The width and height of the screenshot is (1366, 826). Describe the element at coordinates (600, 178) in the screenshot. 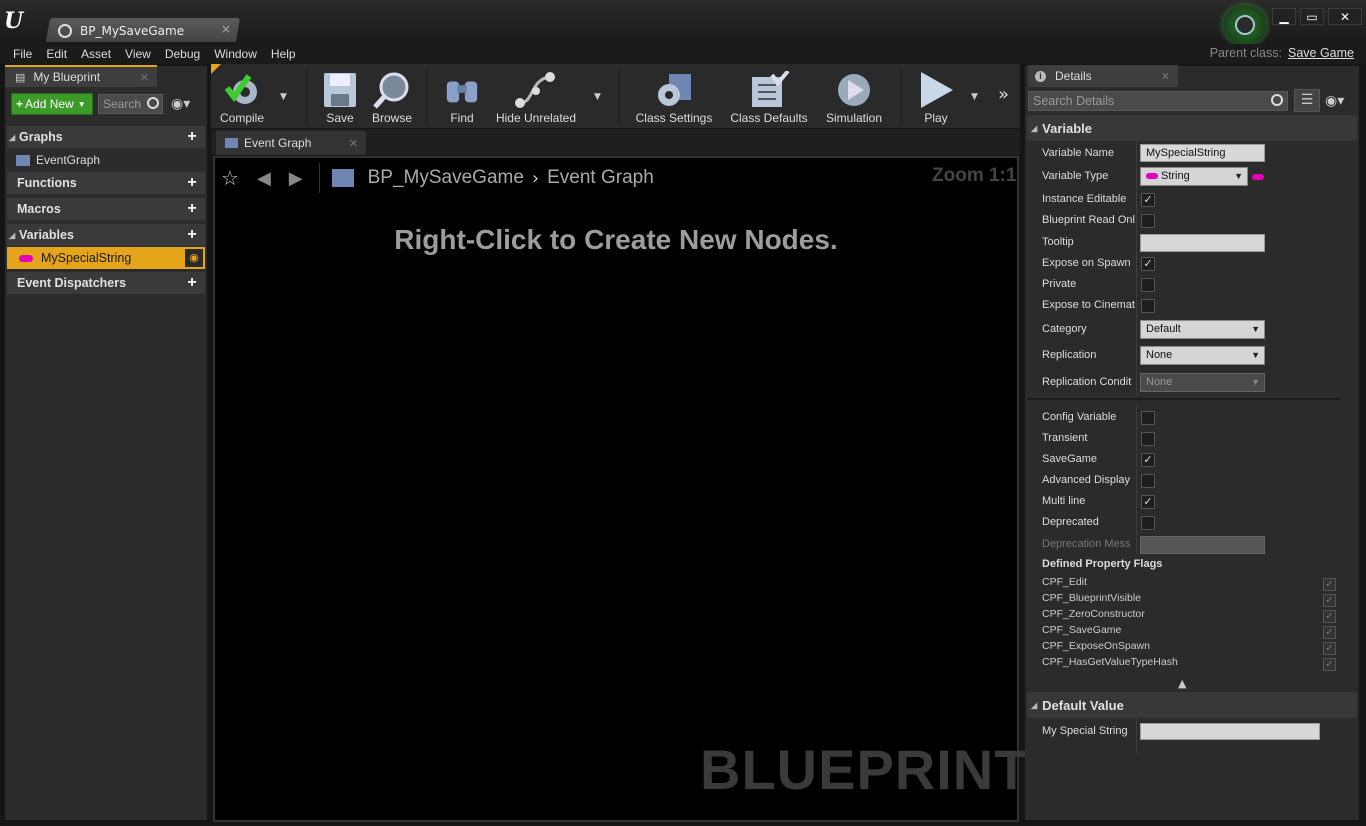

I see `breadcrumb-graph: Event Graph` at that location.